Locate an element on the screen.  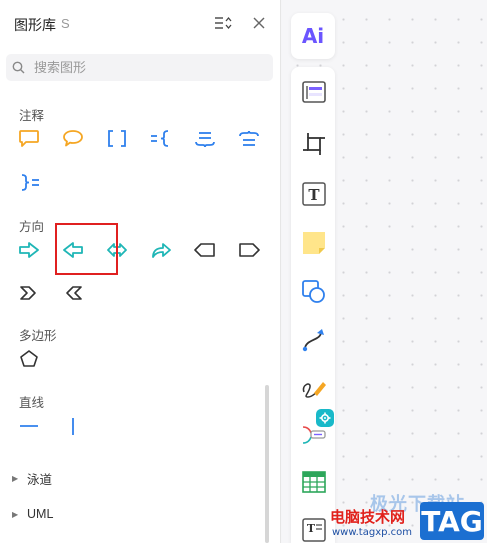
sticky-note-icon is located at coordinates (314, 243).